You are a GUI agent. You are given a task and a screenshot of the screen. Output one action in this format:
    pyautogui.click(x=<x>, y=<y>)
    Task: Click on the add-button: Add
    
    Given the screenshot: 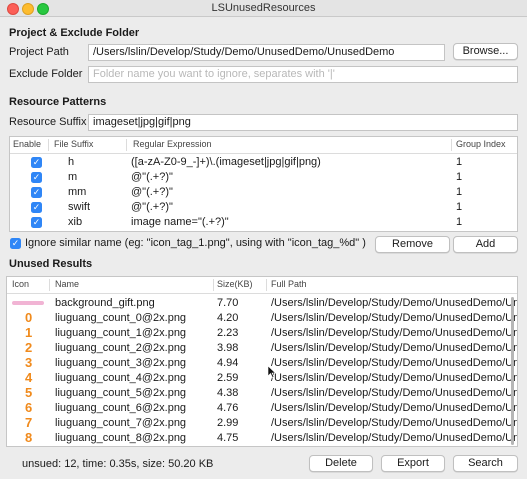 What is the action you would take?
    pyautogui.click(x=485, y=244)
    